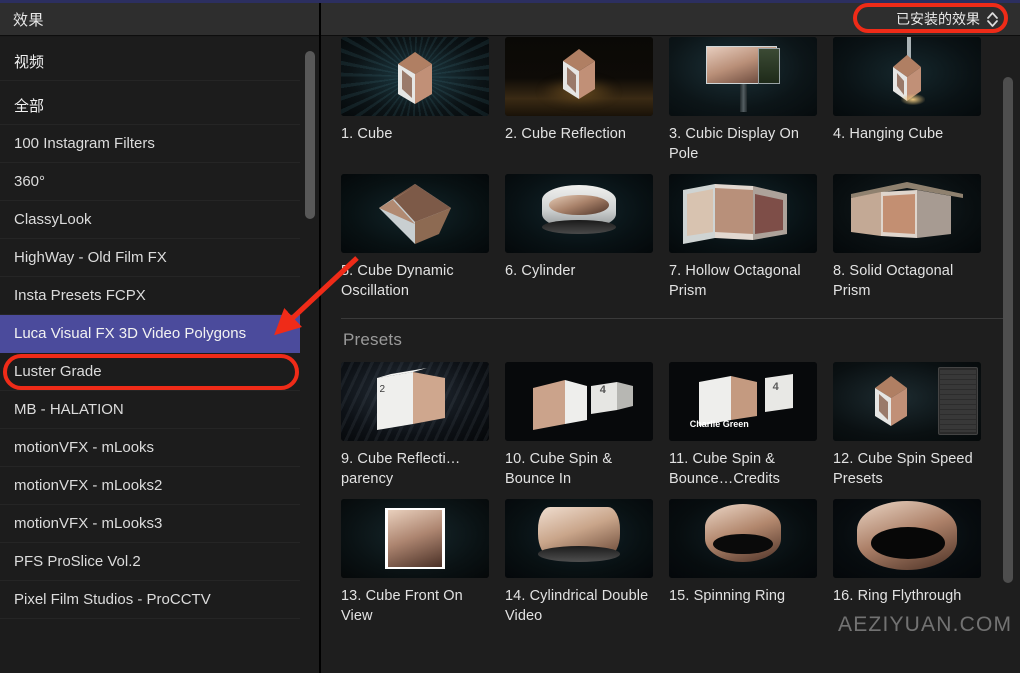 Image resolution: width=1020 pixels, height=673 pixels. What do you see at coordinates (897, 596) in the screenshot?
I see `effect-label: 16. Ring Flythrough` at bounding box center [897, 596].